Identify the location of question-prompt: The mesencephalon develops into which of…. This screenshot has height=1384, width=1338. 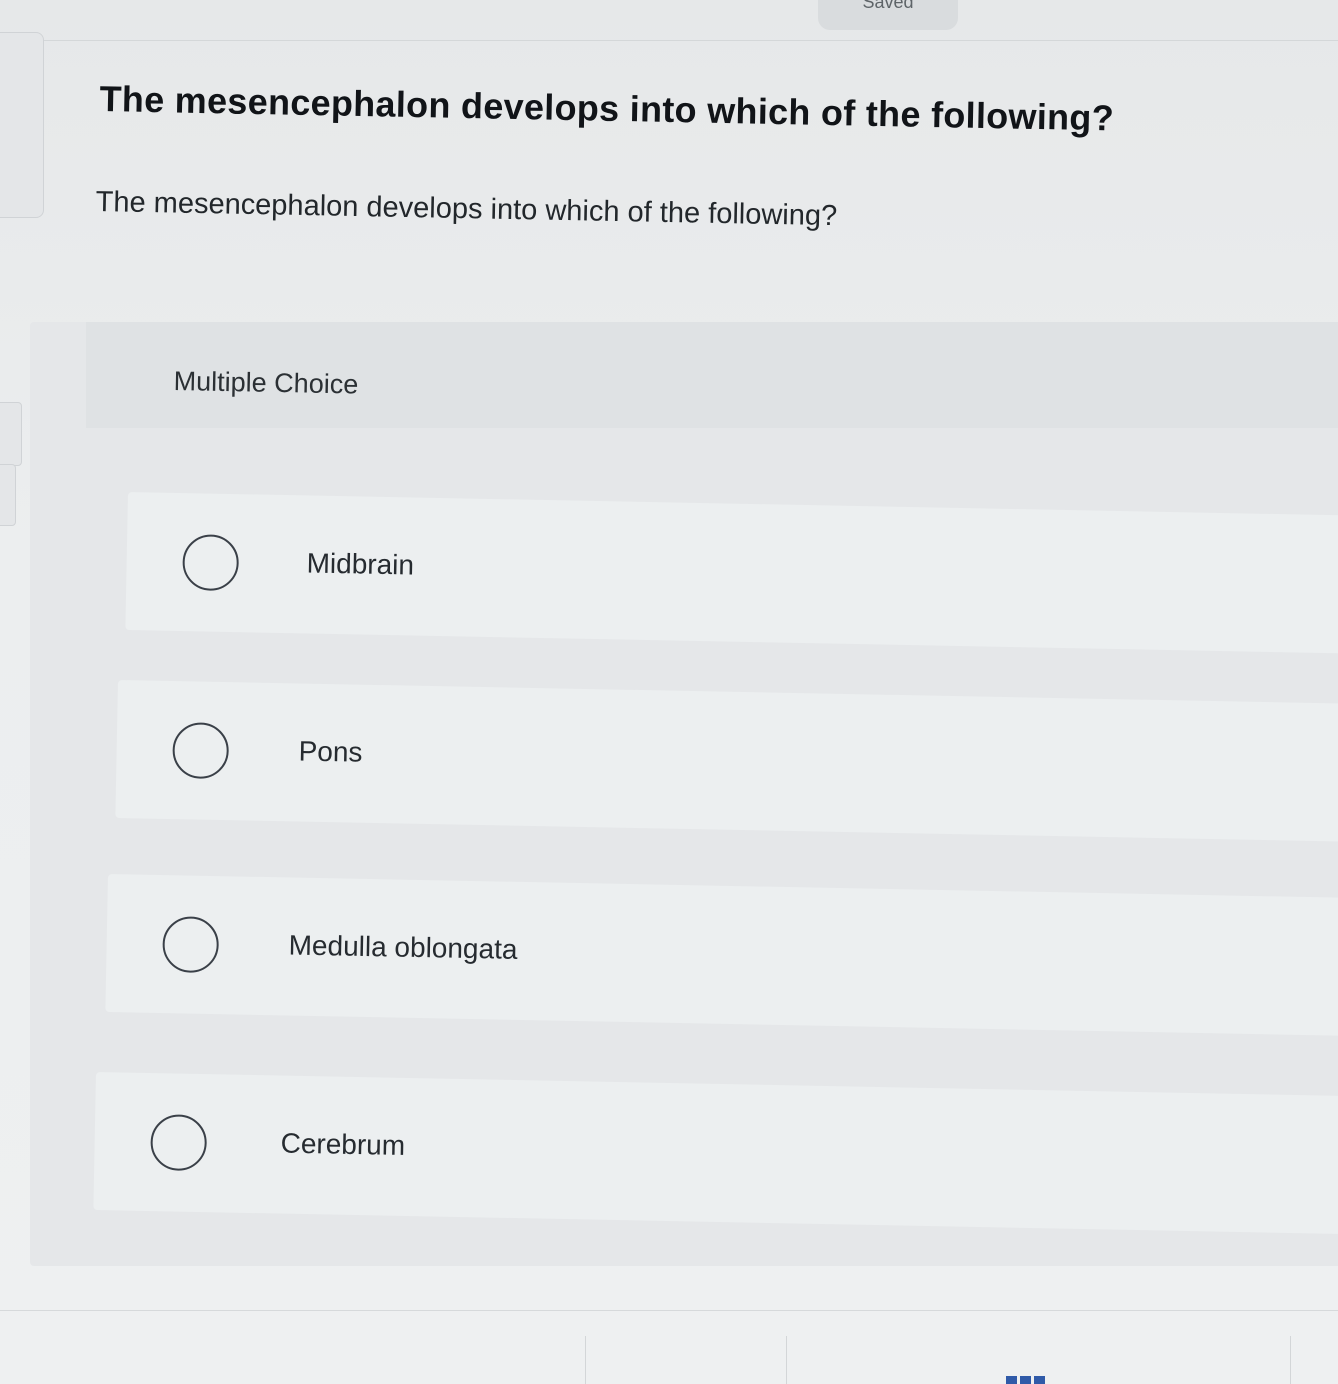
(466, 209).